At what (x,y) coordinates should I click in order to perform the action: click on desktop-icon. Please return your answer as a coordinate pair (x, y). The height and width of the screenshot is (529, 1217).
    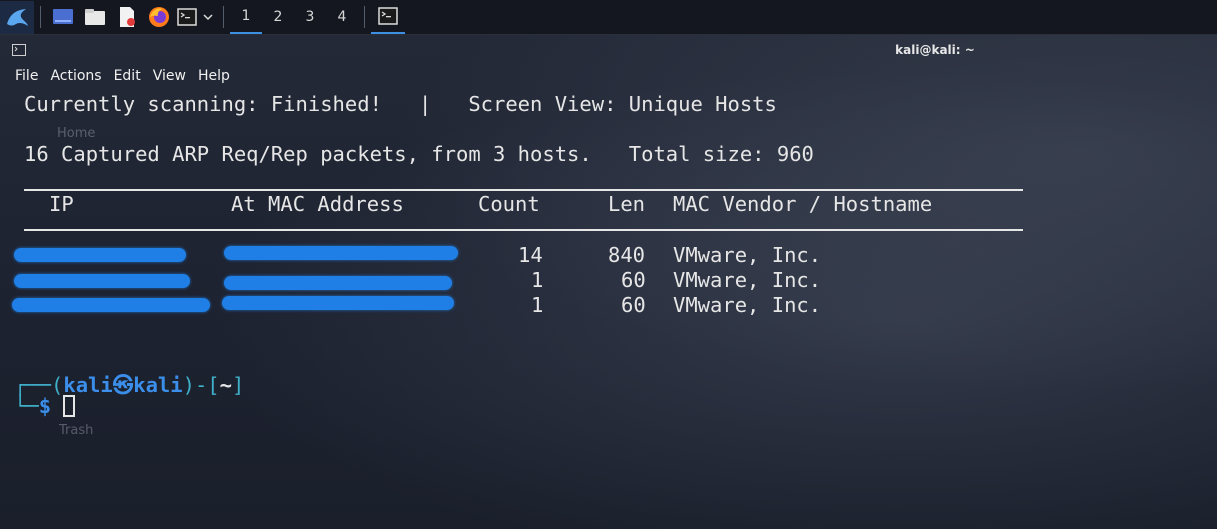
    Looking at the image, I should click on (63, 16).